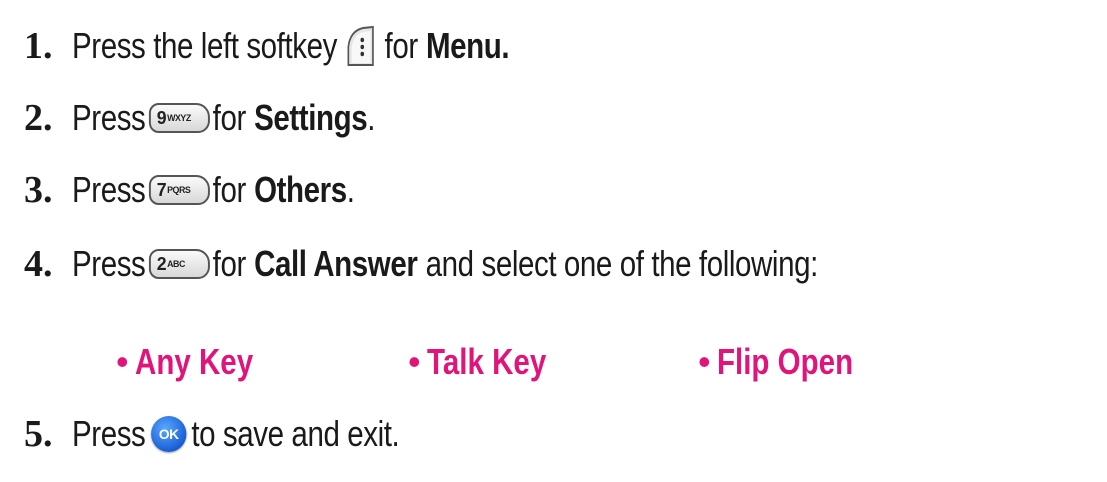 Image resolution: width=1107 pixels, height=482 pixels. I want to click on call-answer-options: • Any Key • Talk Key • Flip Open, so click(553, 362).